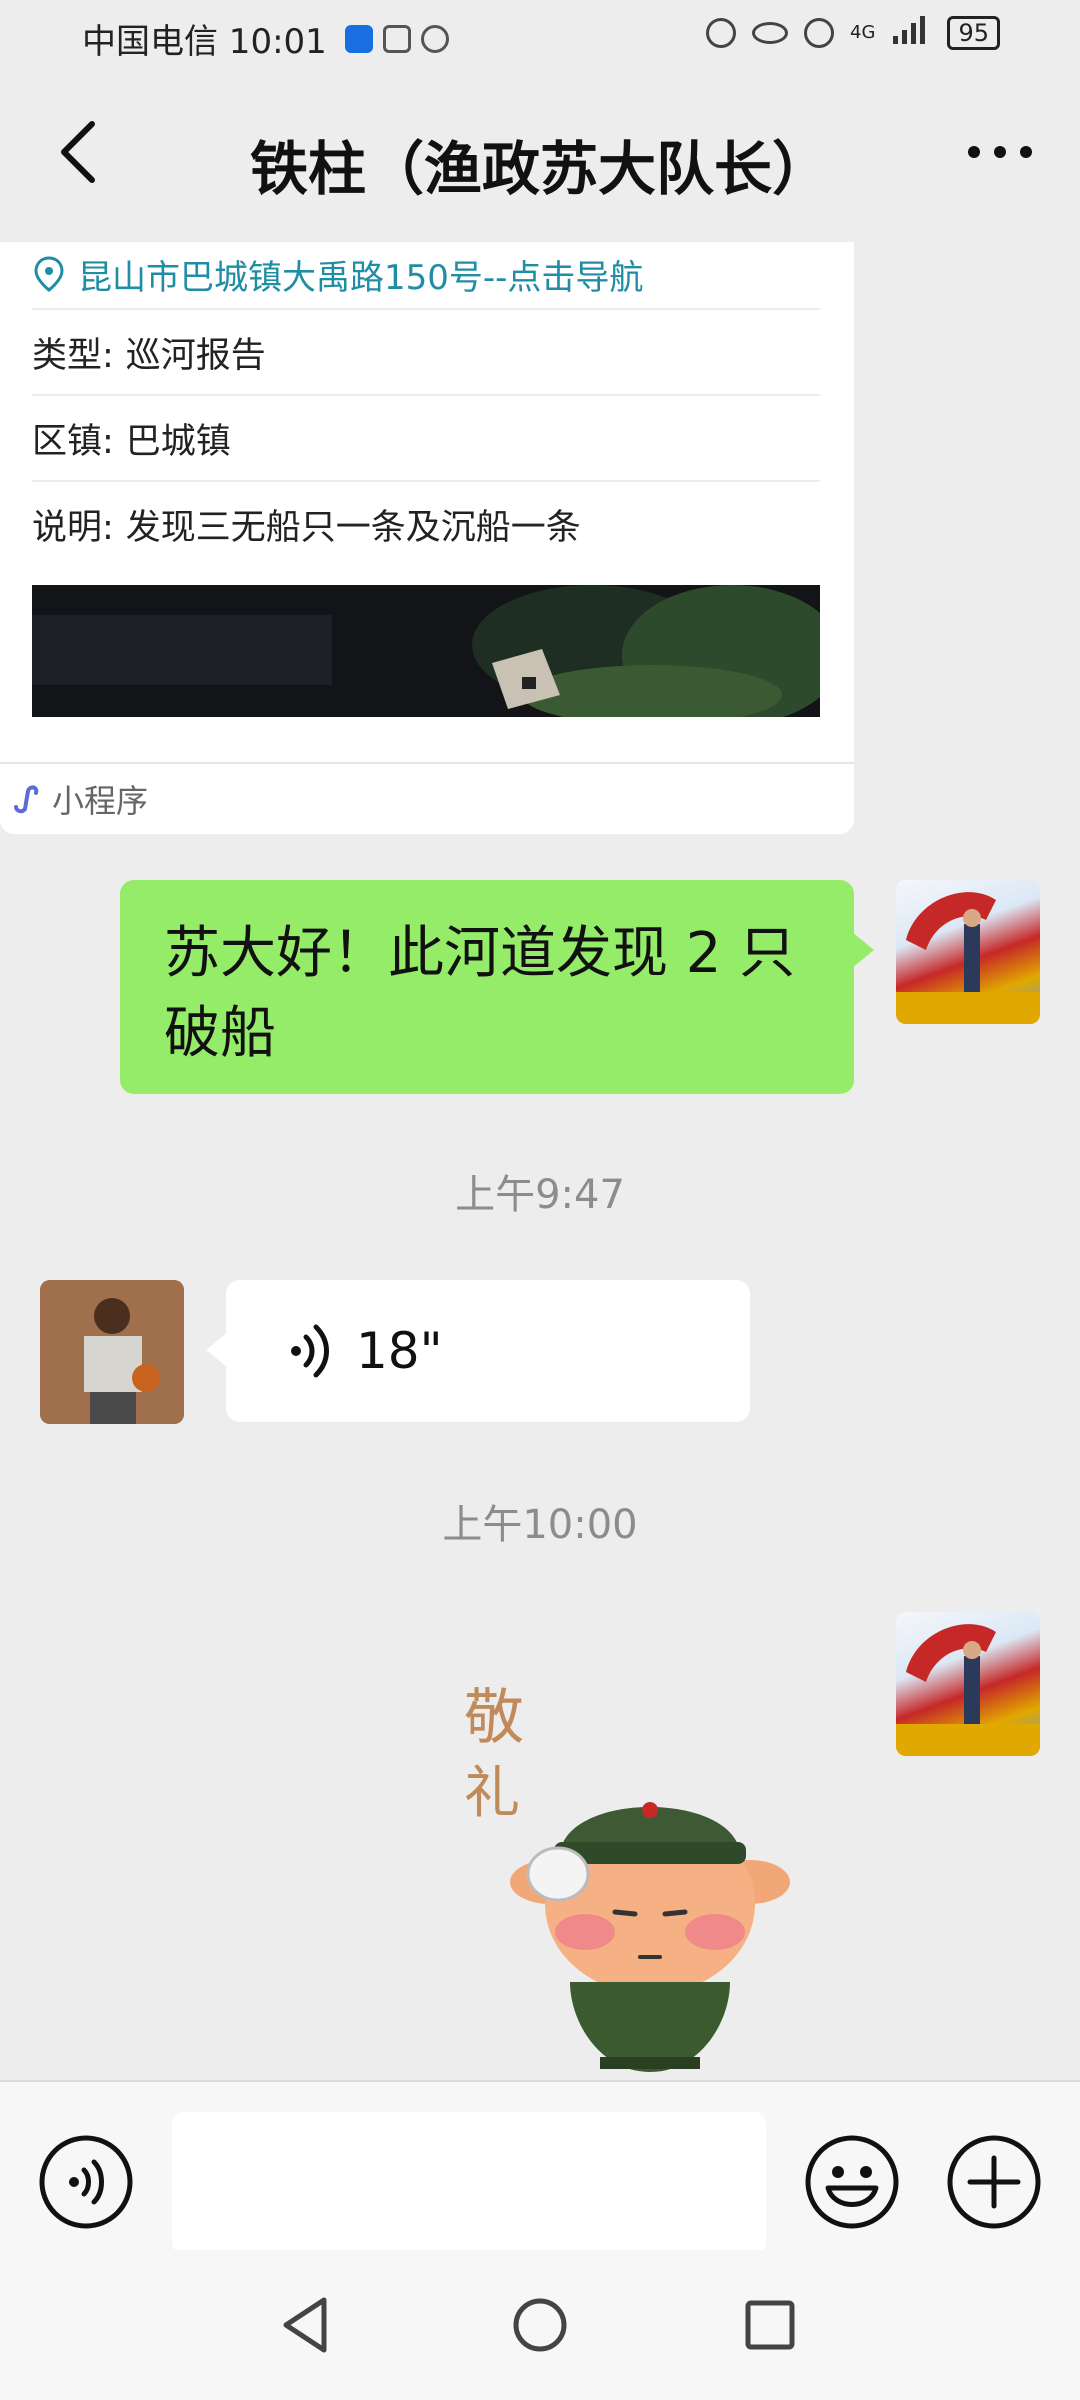 This screenshot has width=1080, height=2400. I want to click on row-value: 发现三无船只一条及沉船一条, so click(353, 527).